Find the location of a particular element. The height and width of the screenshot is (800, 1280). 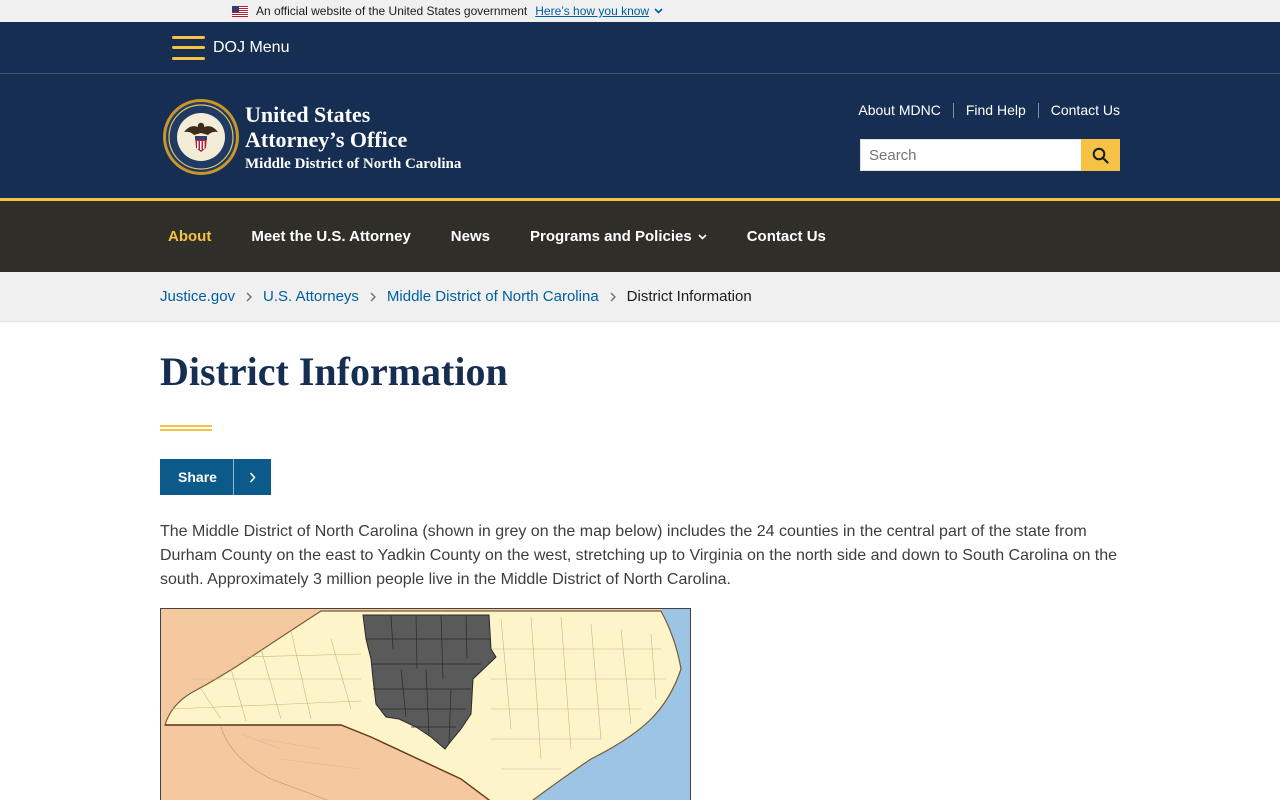

how-you-know-label: Here’s how you know is located at coordinates (592, 11).